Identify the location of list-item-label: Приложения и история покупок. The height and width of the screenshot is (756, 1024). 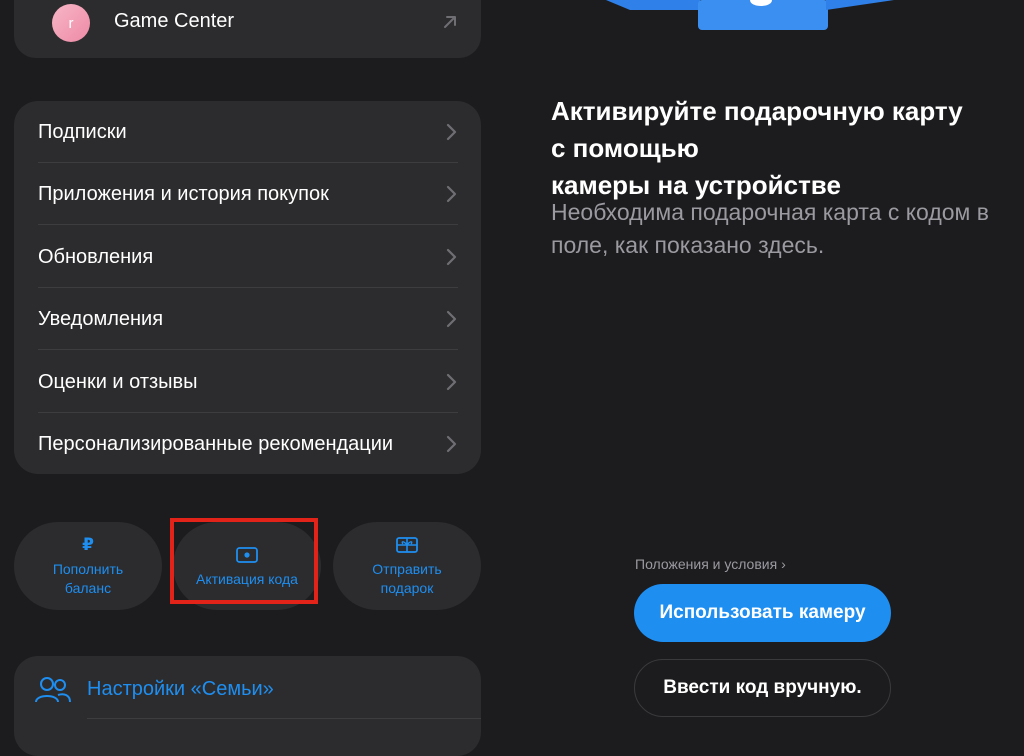
(183, 193).